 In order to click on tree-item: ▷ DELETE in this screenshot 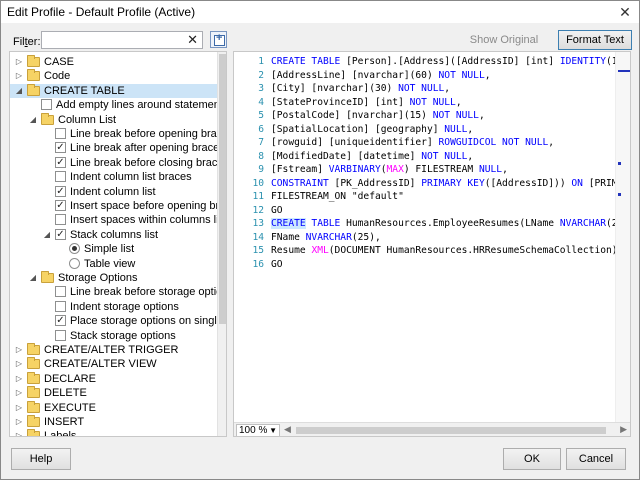, I will do `click(113, 393)`.